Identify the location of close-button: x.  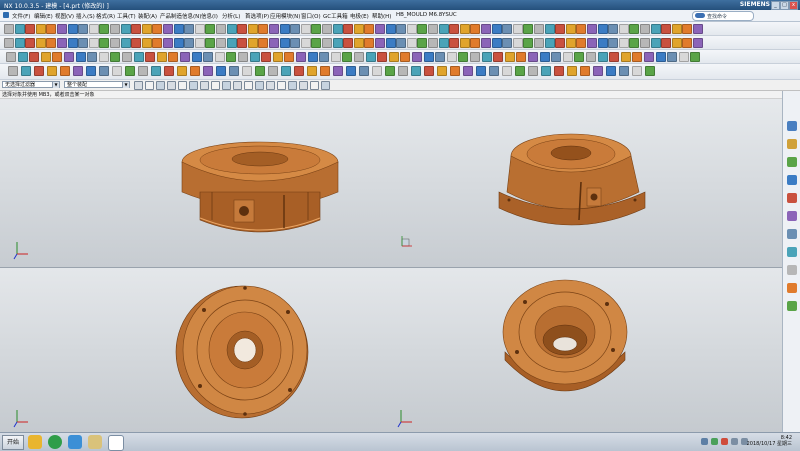
(793, 5).